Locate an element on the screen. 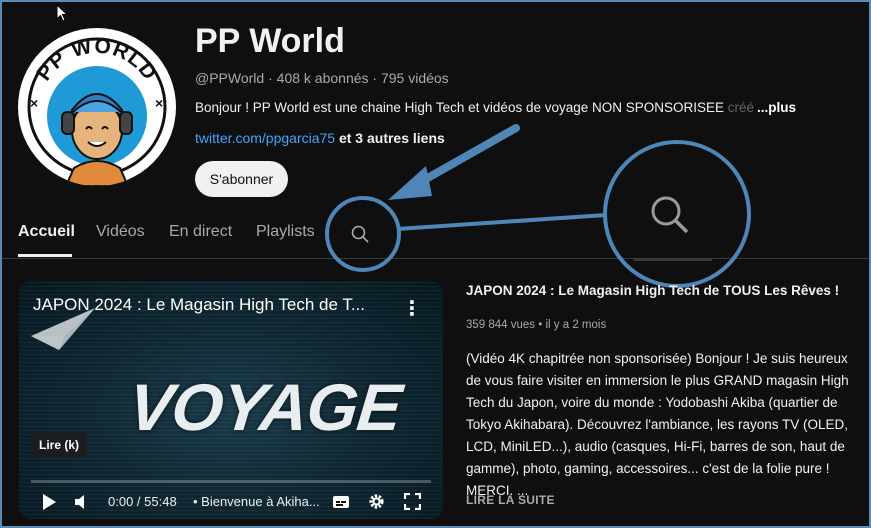 This screenshot has height=528, width=871. settings-icon is located at coordinates (376, 501).